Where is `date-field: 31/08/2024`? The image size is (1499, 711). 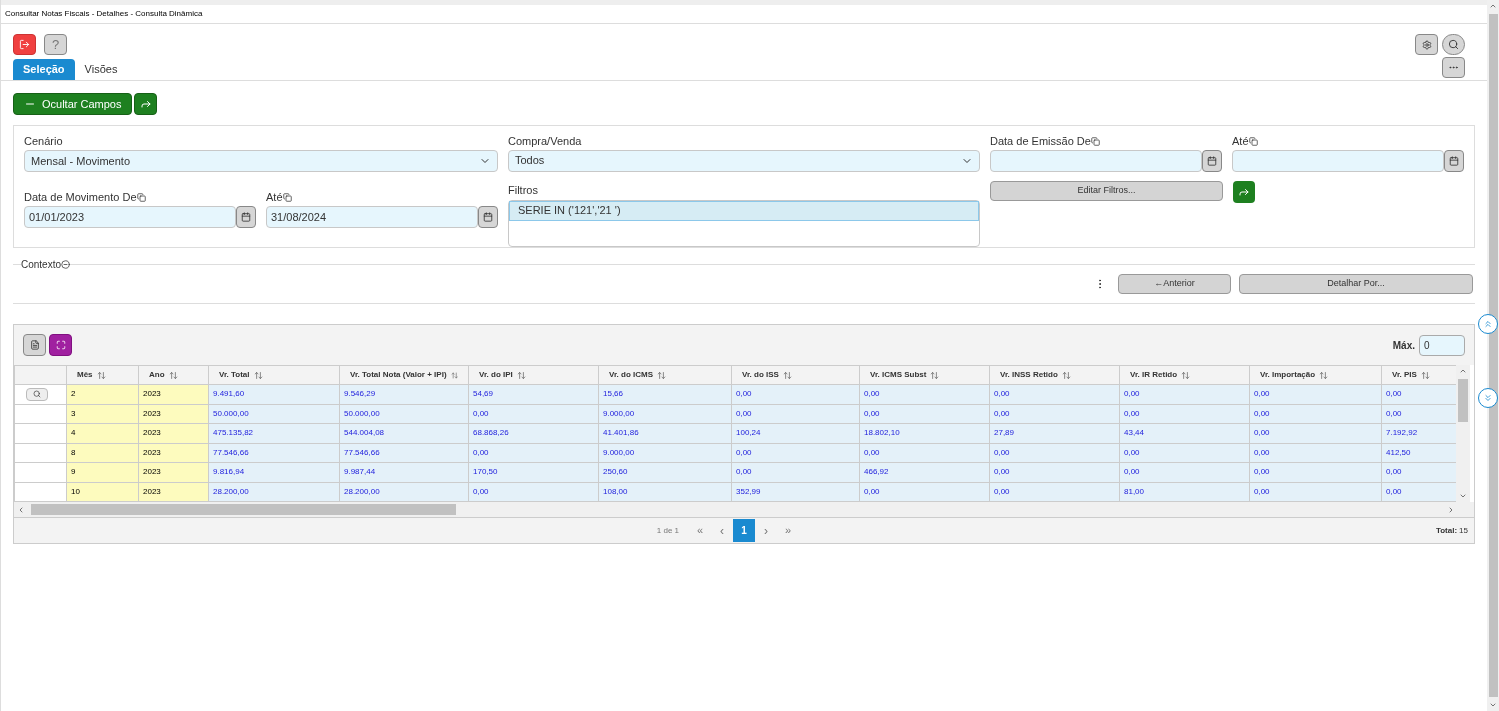
date-field: 31/08/2024 is located at coordinates (372, 217).